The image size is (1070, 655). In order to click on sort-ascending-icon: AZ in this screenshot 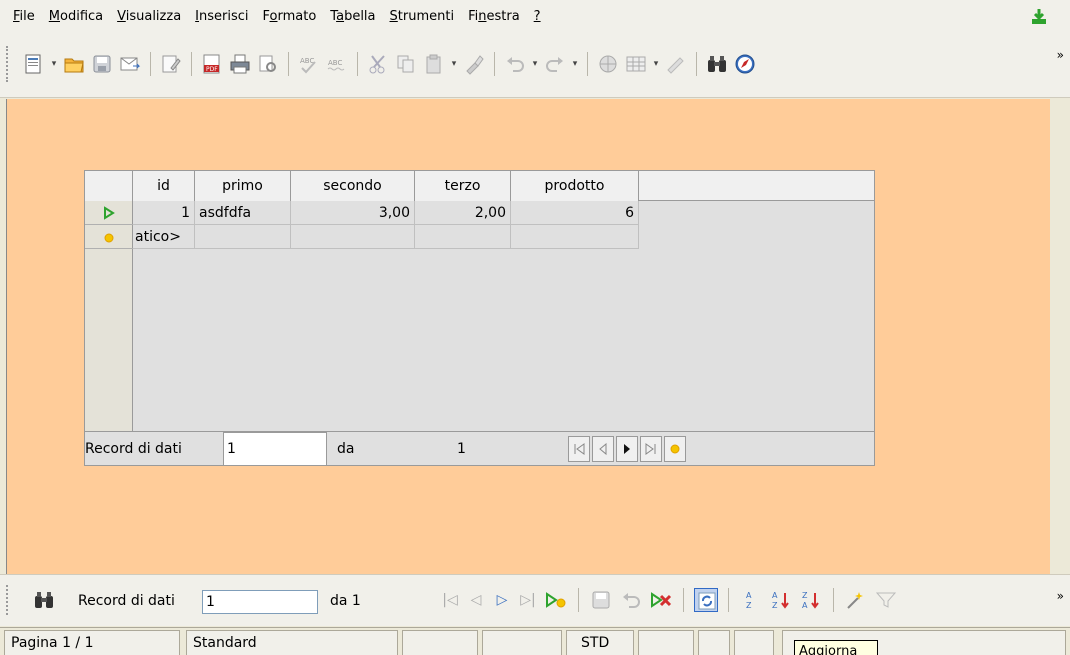, I will do `click(781, 600)`.